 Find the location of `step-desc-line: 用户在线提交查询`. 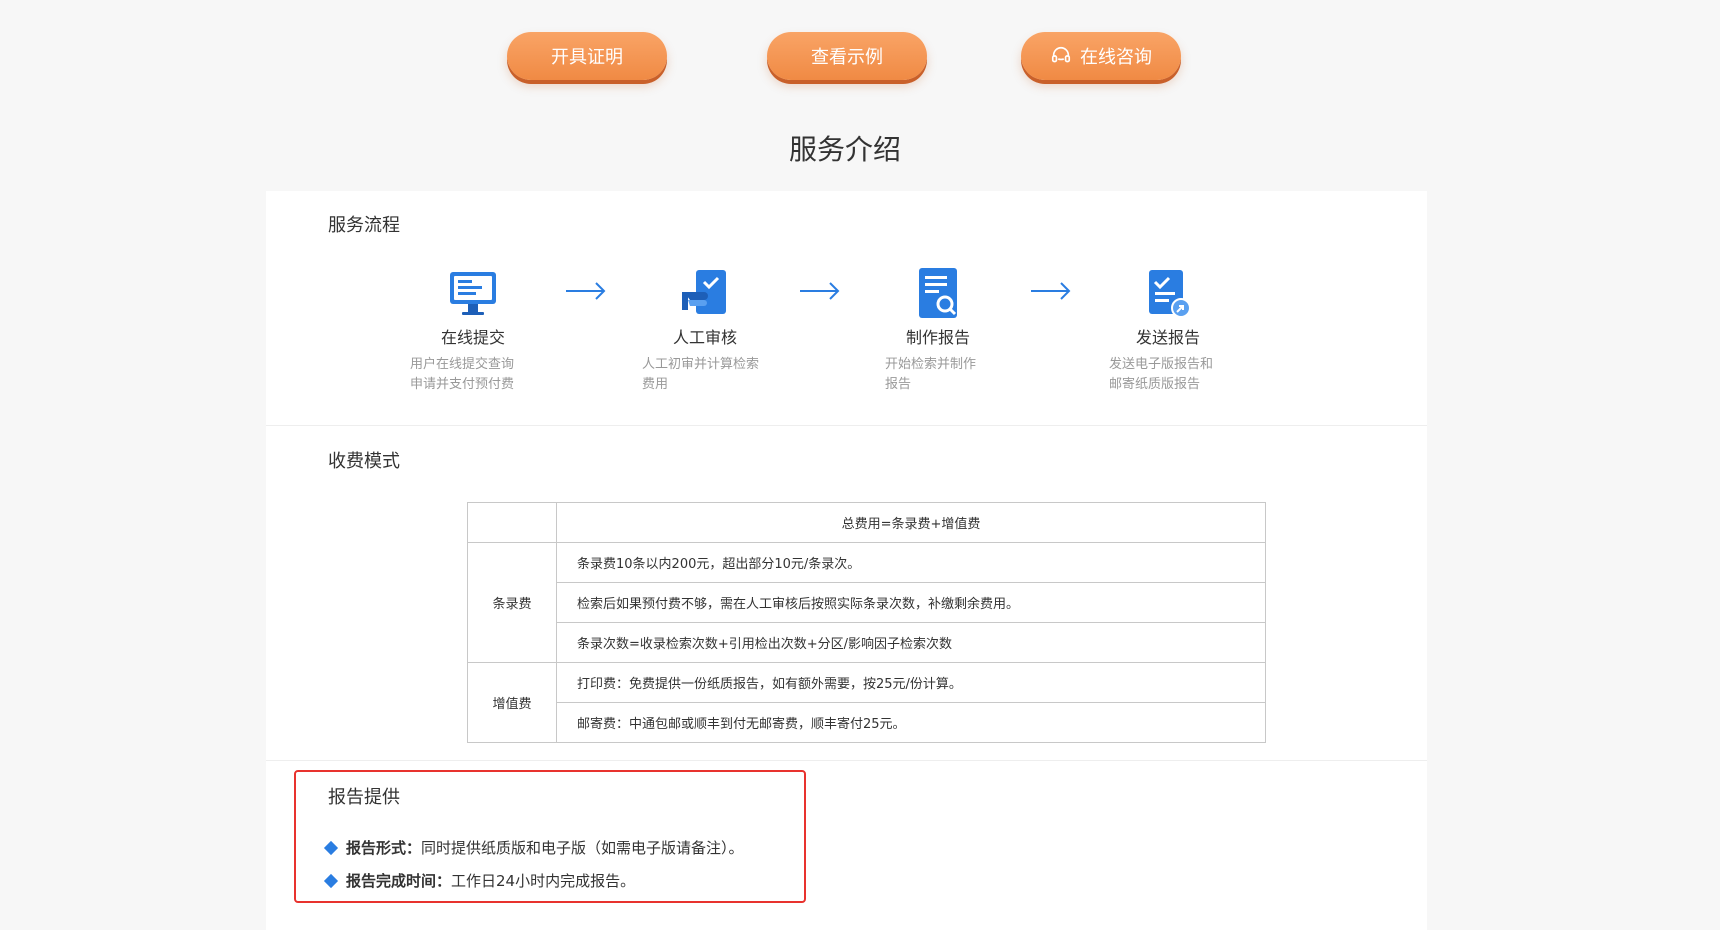

step-desc-line: 用户在线提交查询 is located at coordinates (462, 364).